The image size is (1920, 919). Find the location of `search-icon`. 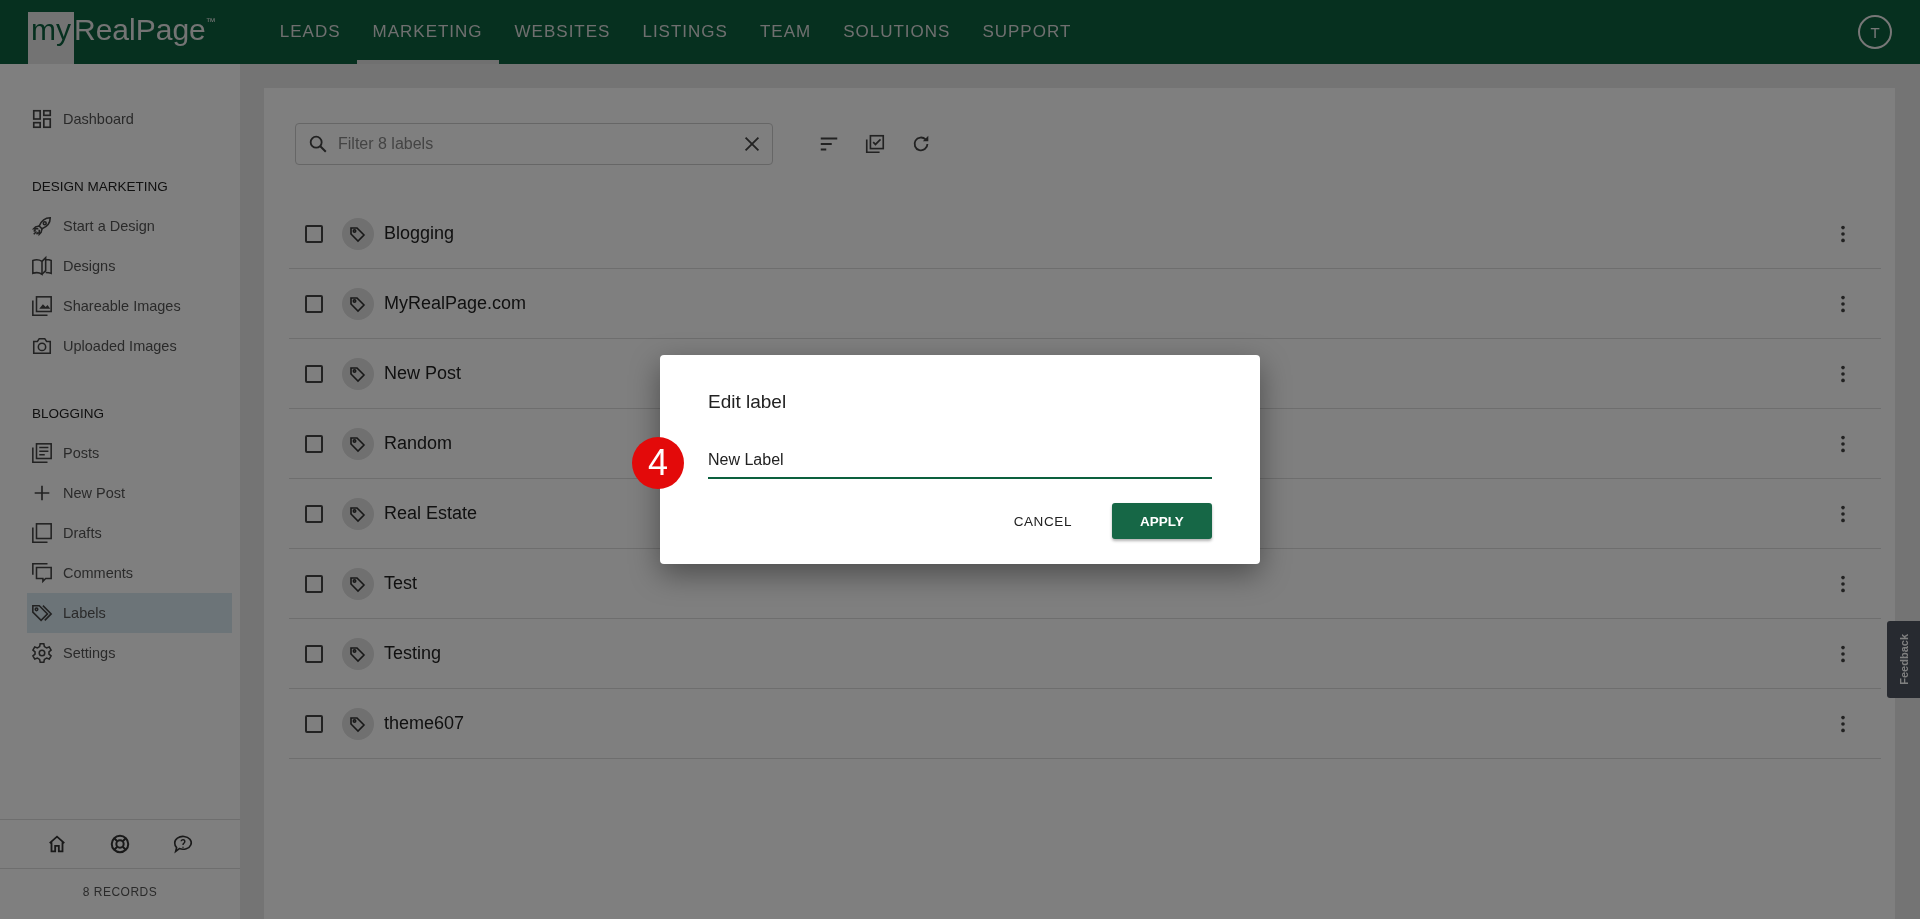

search-icon is located at coordinates (318, 144).